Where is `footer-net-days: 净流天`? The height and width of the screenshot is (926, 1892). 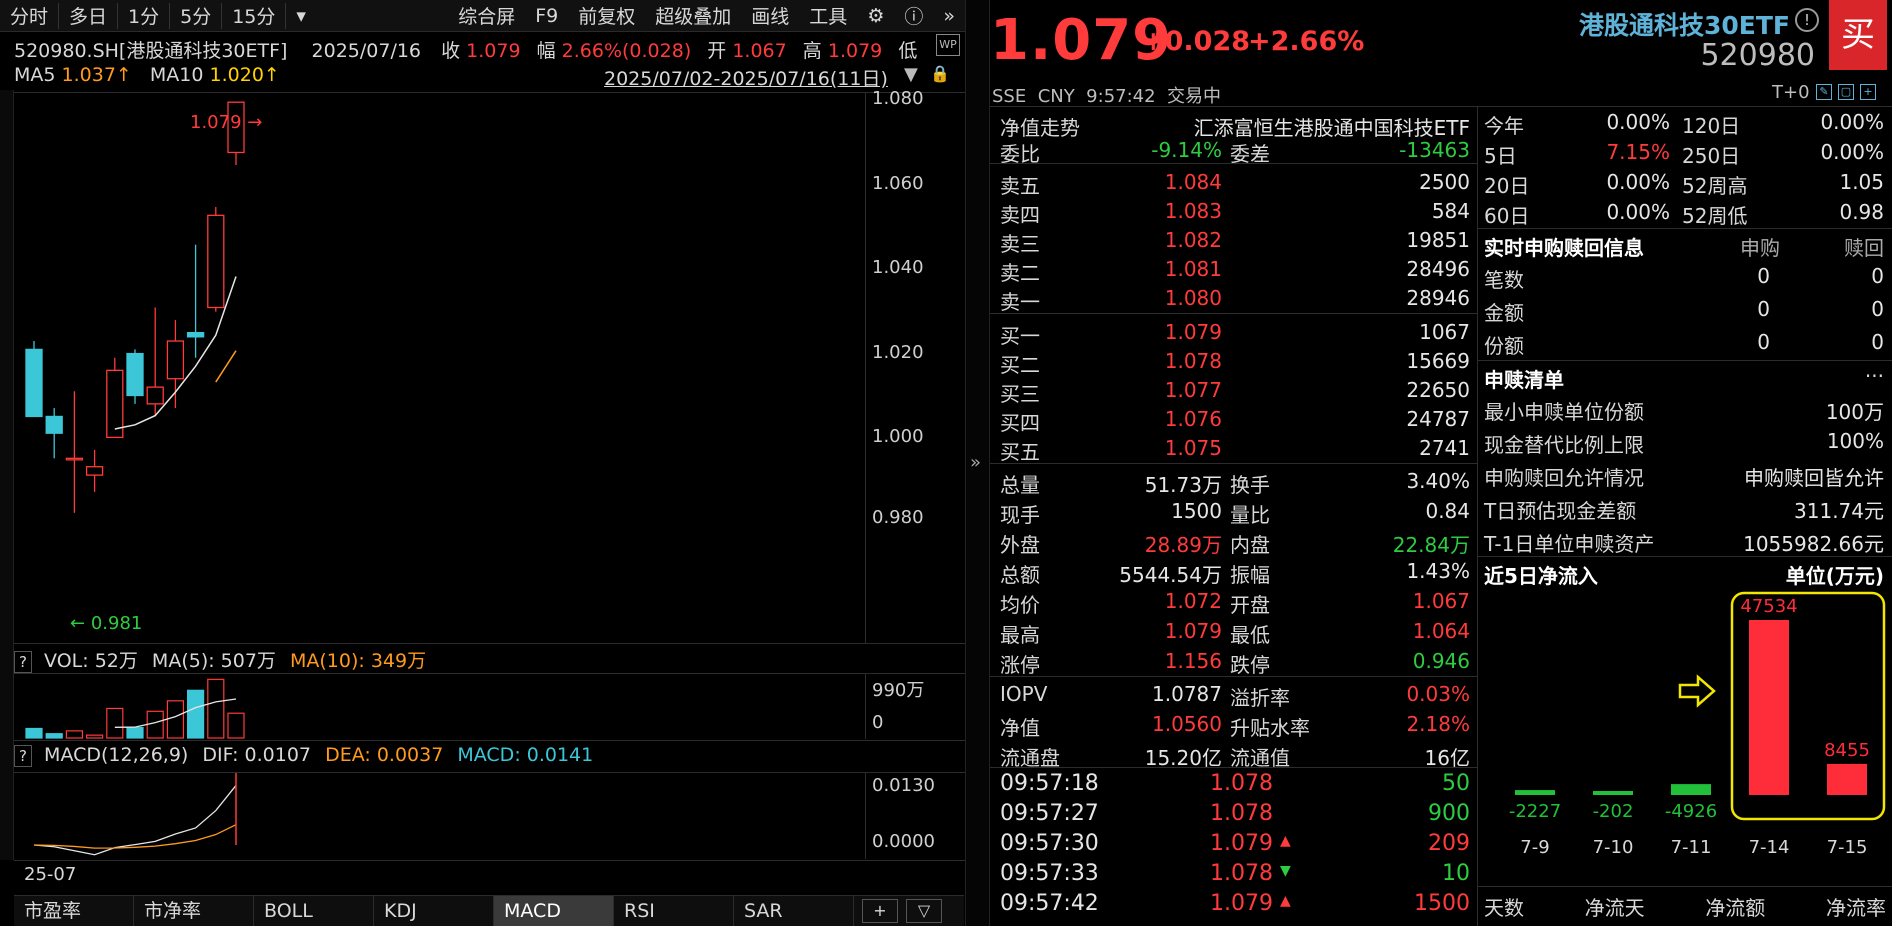 footer-net-days: 净流天 is located at coordinates (1615, 906).